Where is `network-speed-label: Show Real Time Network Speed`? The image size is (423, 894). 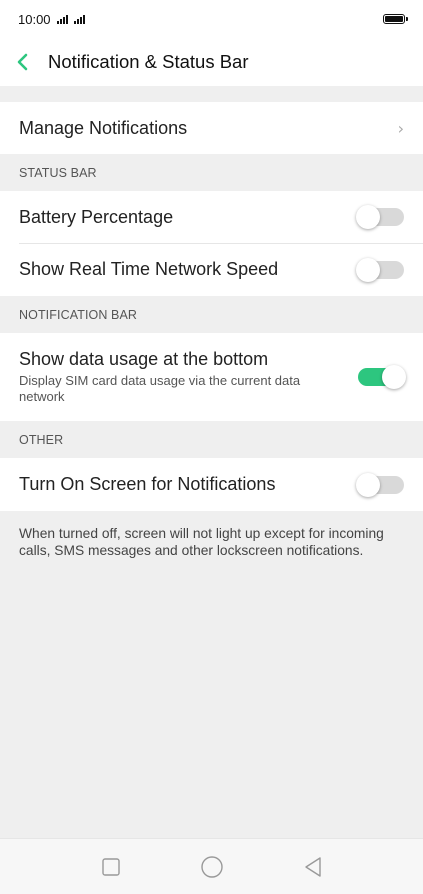 network-speed-label: Show Real Time Network Speed is located at coordinates (149, 269).